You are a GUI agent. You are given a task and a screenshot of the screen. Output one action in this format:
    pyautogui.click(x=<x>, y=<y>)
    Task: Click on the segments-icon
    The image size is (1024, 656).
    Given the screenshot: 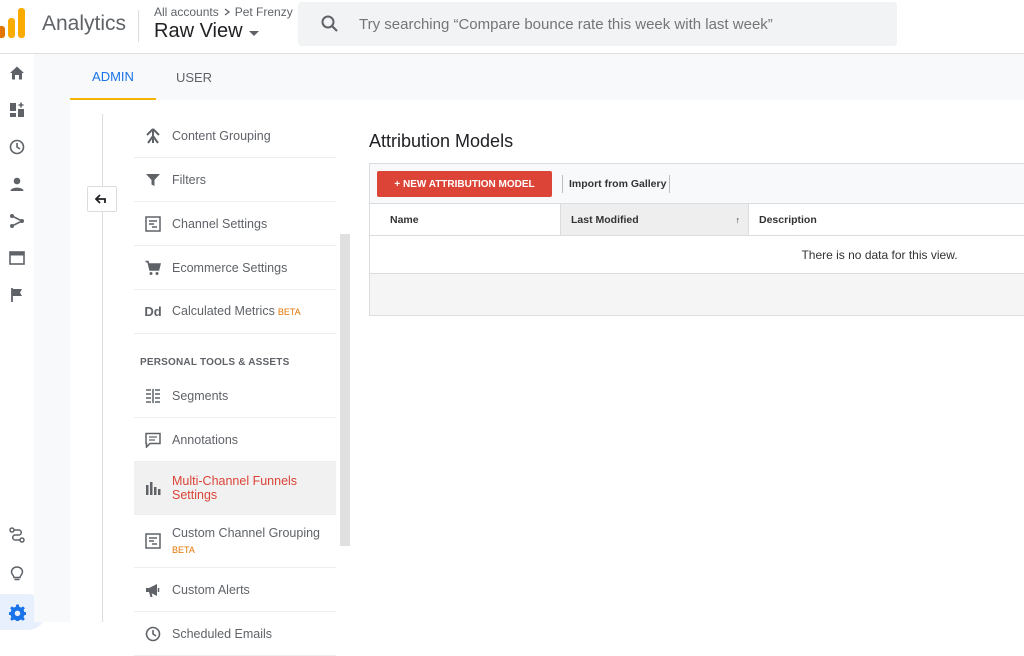 What is the action you would take?
    pyautogui.click(x=153, y=396)
    